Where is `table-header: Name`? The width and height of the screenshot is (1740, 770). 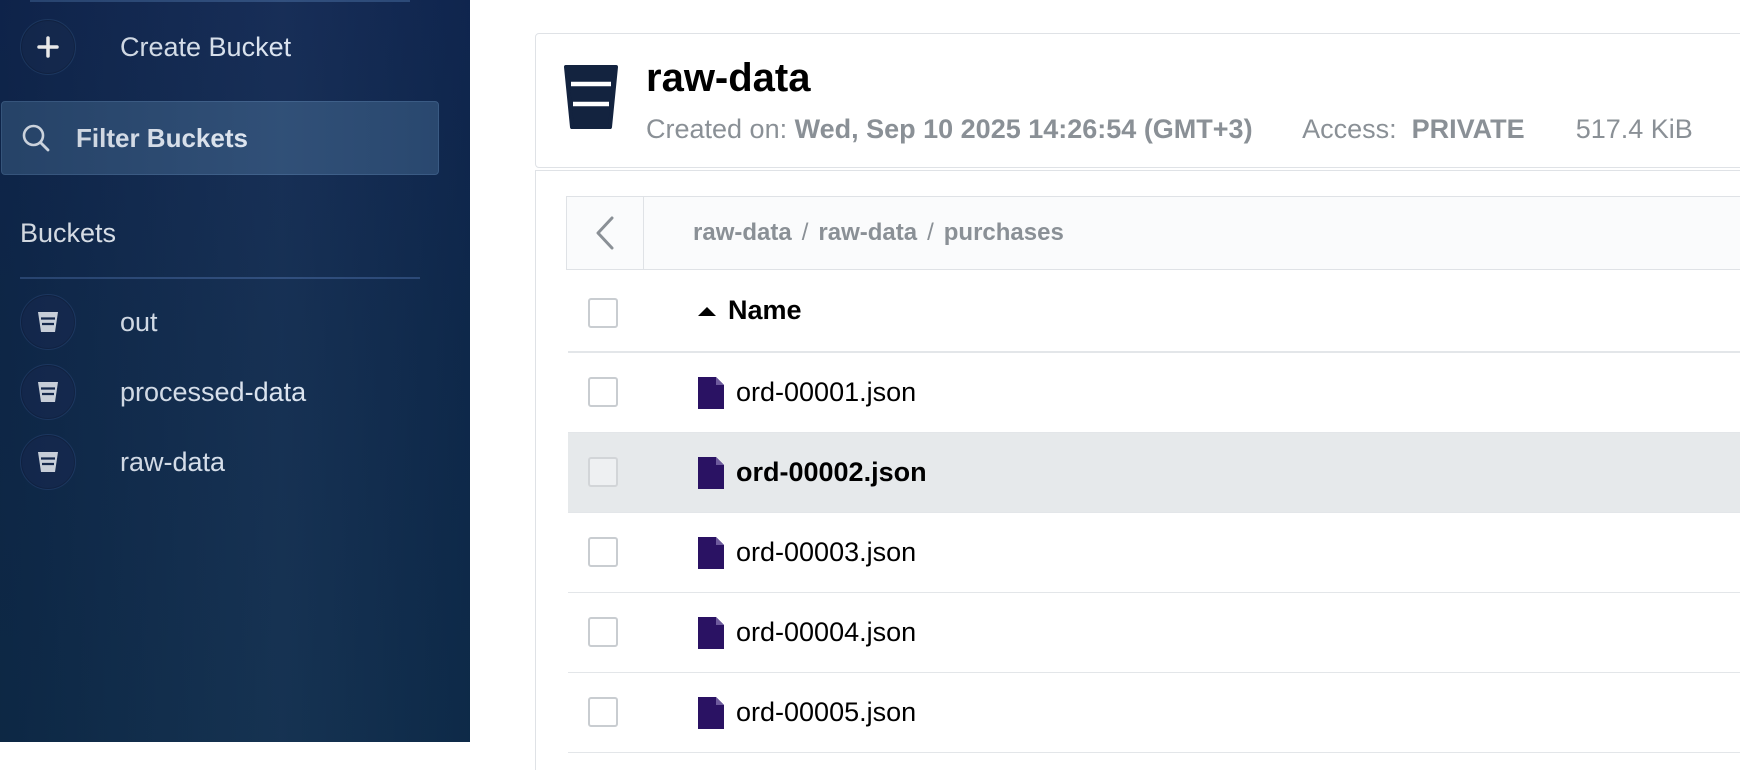 table-header: Name is located at coordinates (1154, 312).